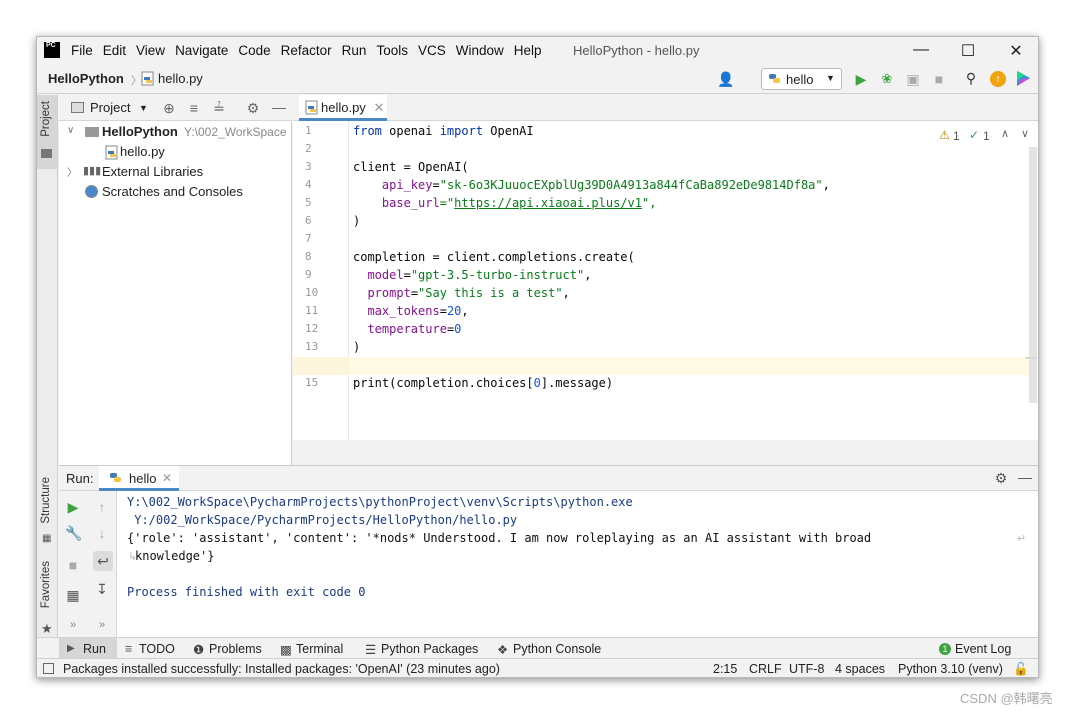 The image size is (1075, 714). Describe the element at coordinates (557, 649) in the screenshot. I see `bottom-tab-python-console: Python Console` at that location.